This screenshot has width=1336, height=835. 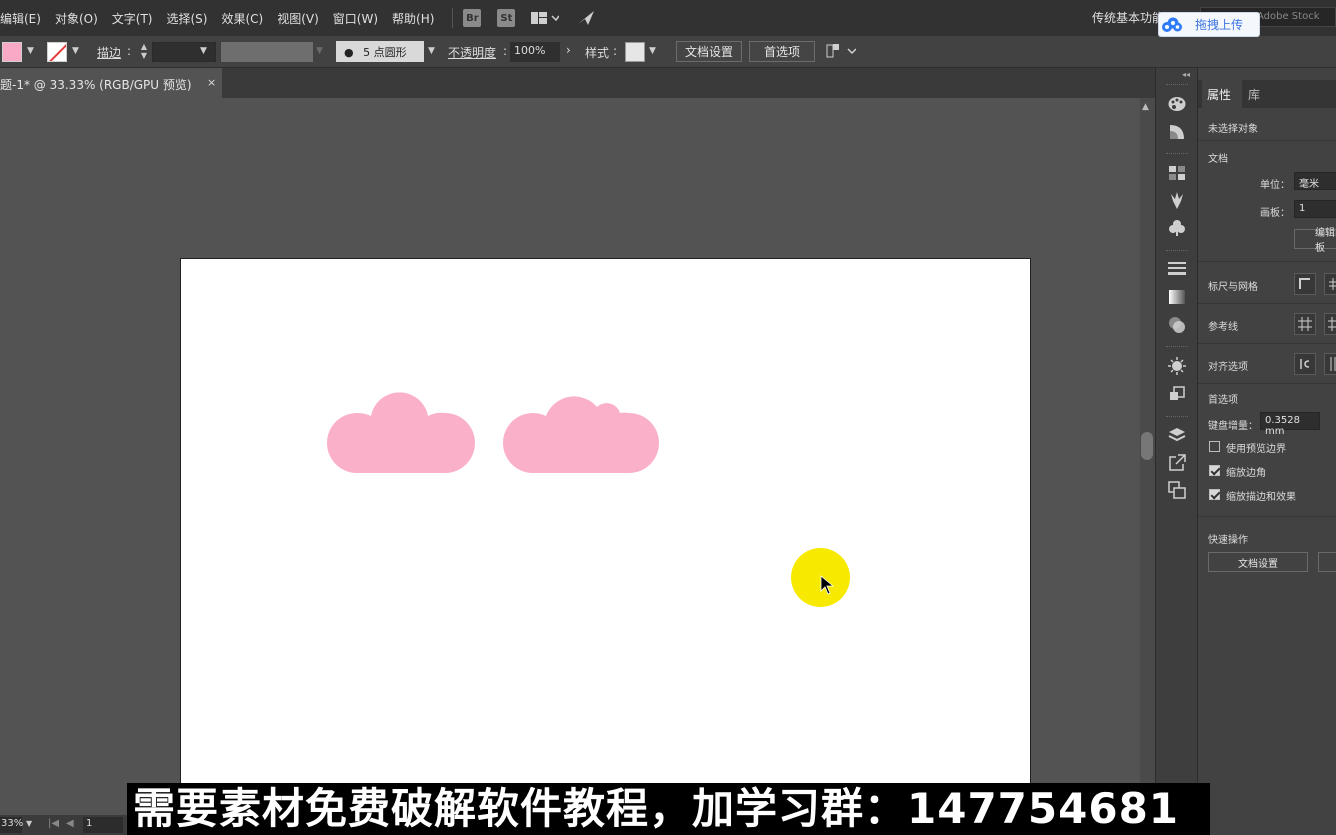 What do you see at coordinates (1222, 94) in the screenshot?
I see `tab-properties: 属性` at bounding box center [1222, 94].